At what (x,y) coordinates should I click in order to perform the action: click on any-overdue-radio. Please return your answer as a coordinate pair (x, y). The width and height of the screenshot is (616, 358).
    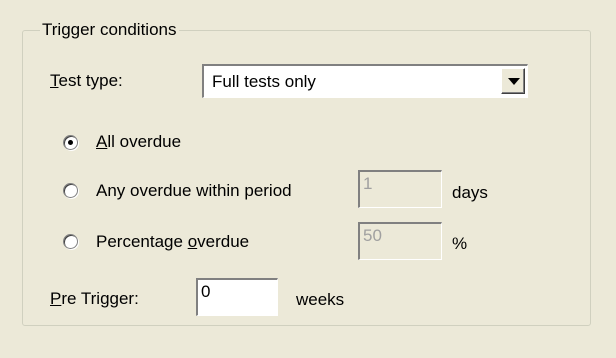
    Looking at the image, I should click on (70, 190).